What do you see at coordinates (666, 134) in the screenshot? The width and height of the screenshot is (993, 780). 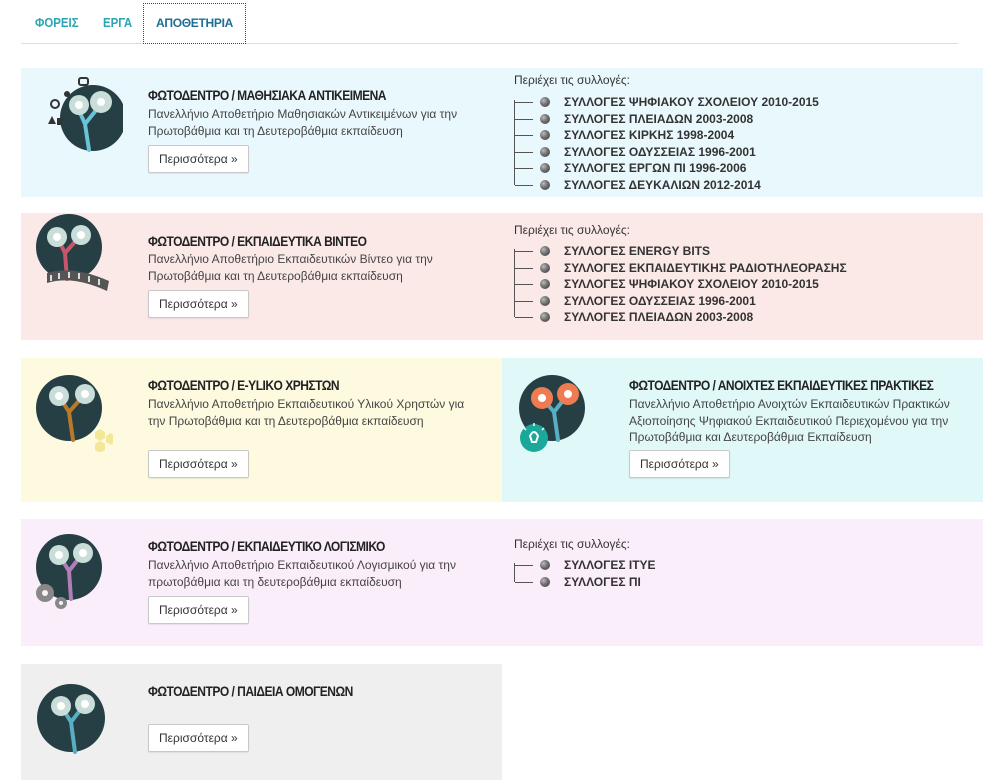 I see `list-item: ΣΥΛΛΟΓΕΣ ΚΙΡΚΗΣ 1998-2004` at bounding box center [666, 134].